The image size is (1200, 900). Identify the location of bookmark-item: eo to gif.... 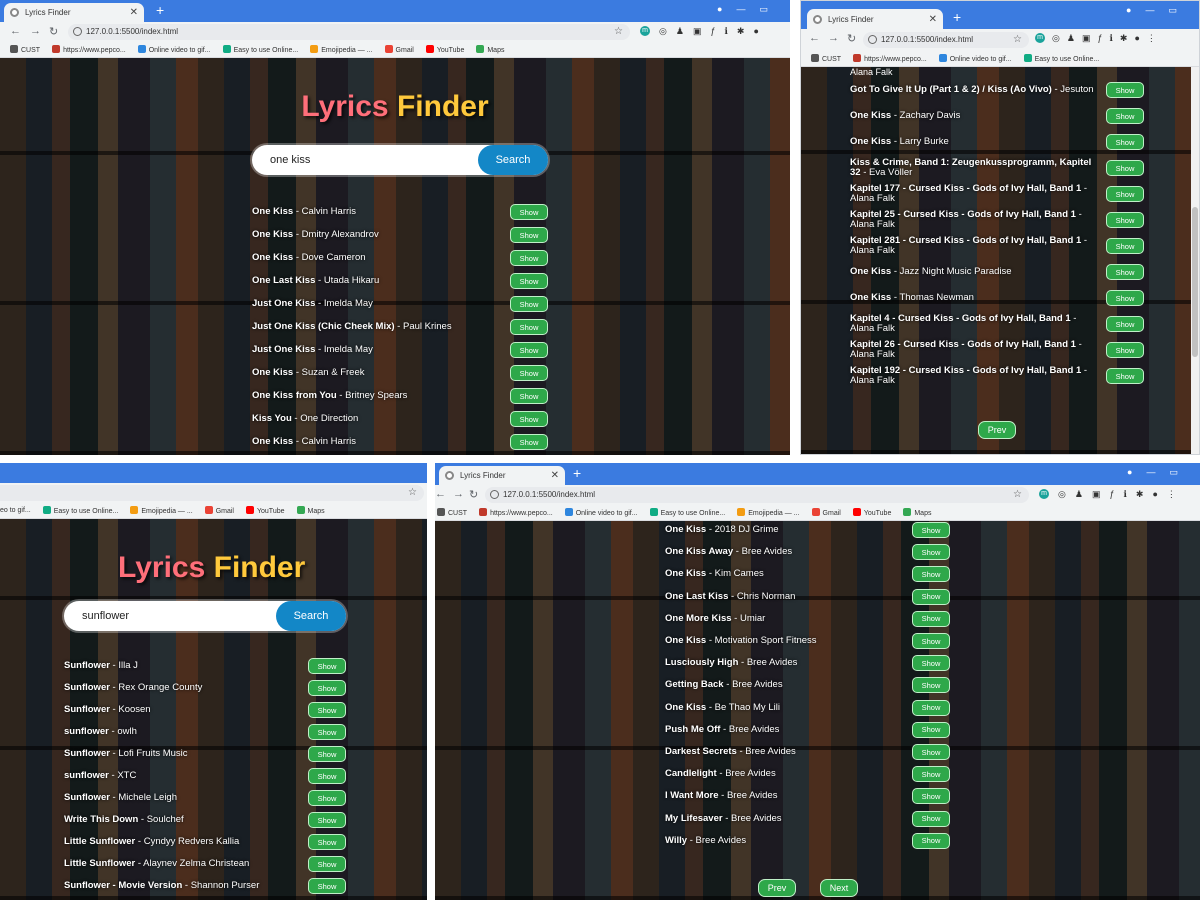
(15, 510).